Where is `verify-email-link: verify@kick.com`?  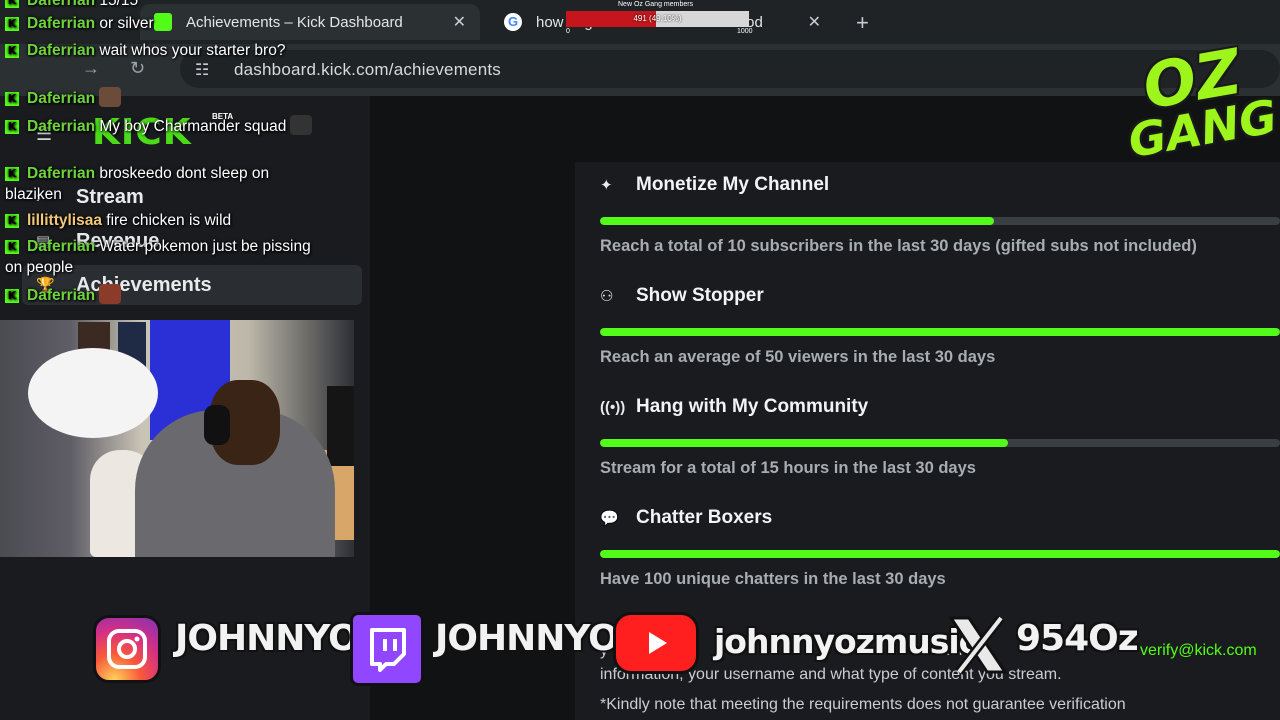
verify-email-link: verify@kick.com is located at coordinates (1198, 651).